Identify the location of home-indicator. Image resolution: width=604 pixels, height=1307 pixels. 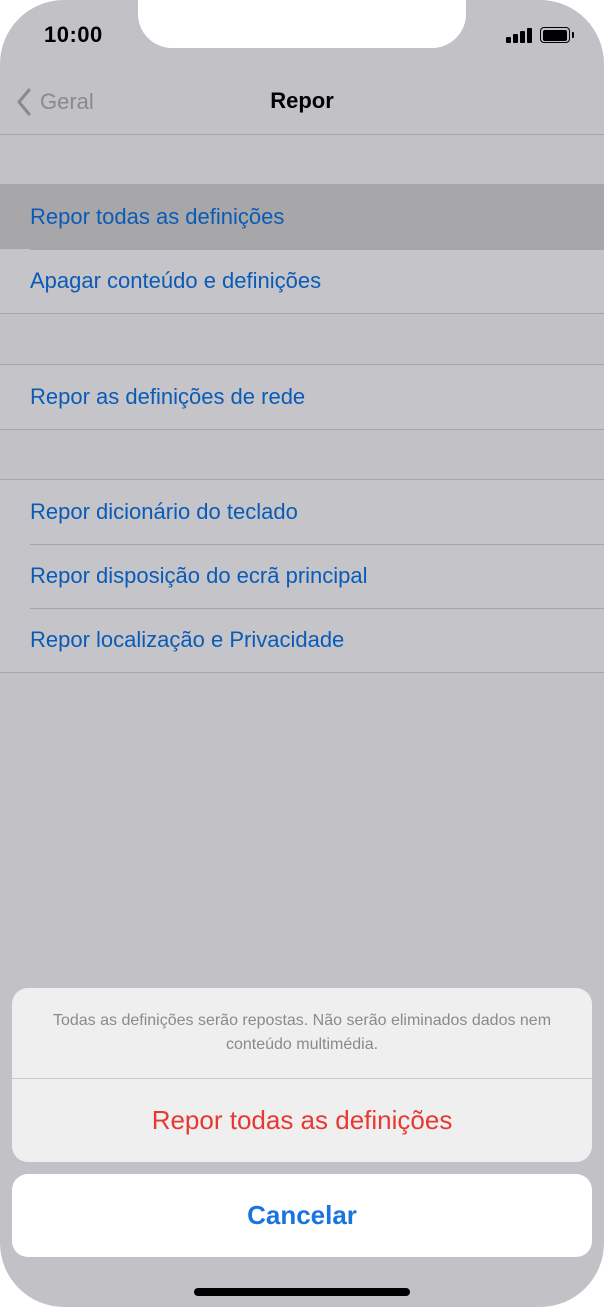
(302, 1292).